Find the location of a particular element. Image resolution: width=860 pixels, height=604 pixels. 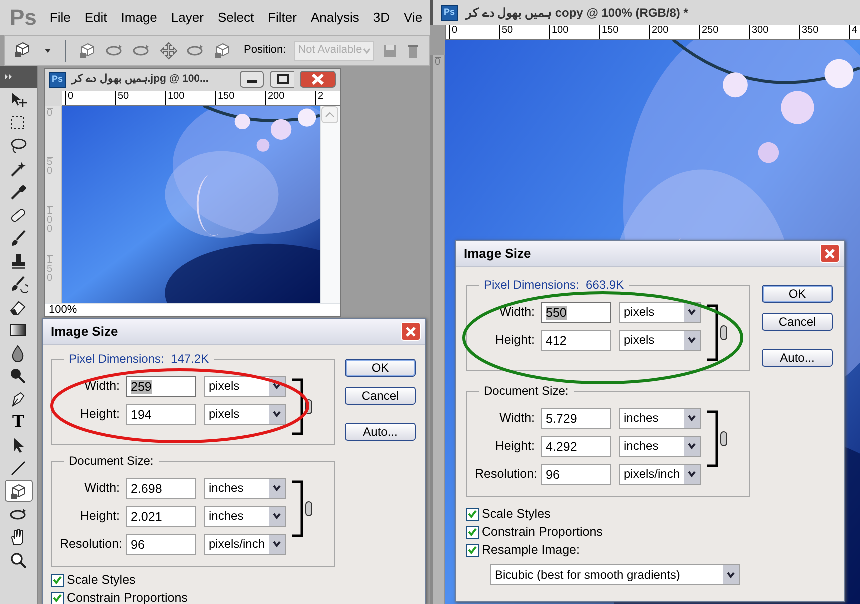

tool-button is located at coordinates (18, 491).